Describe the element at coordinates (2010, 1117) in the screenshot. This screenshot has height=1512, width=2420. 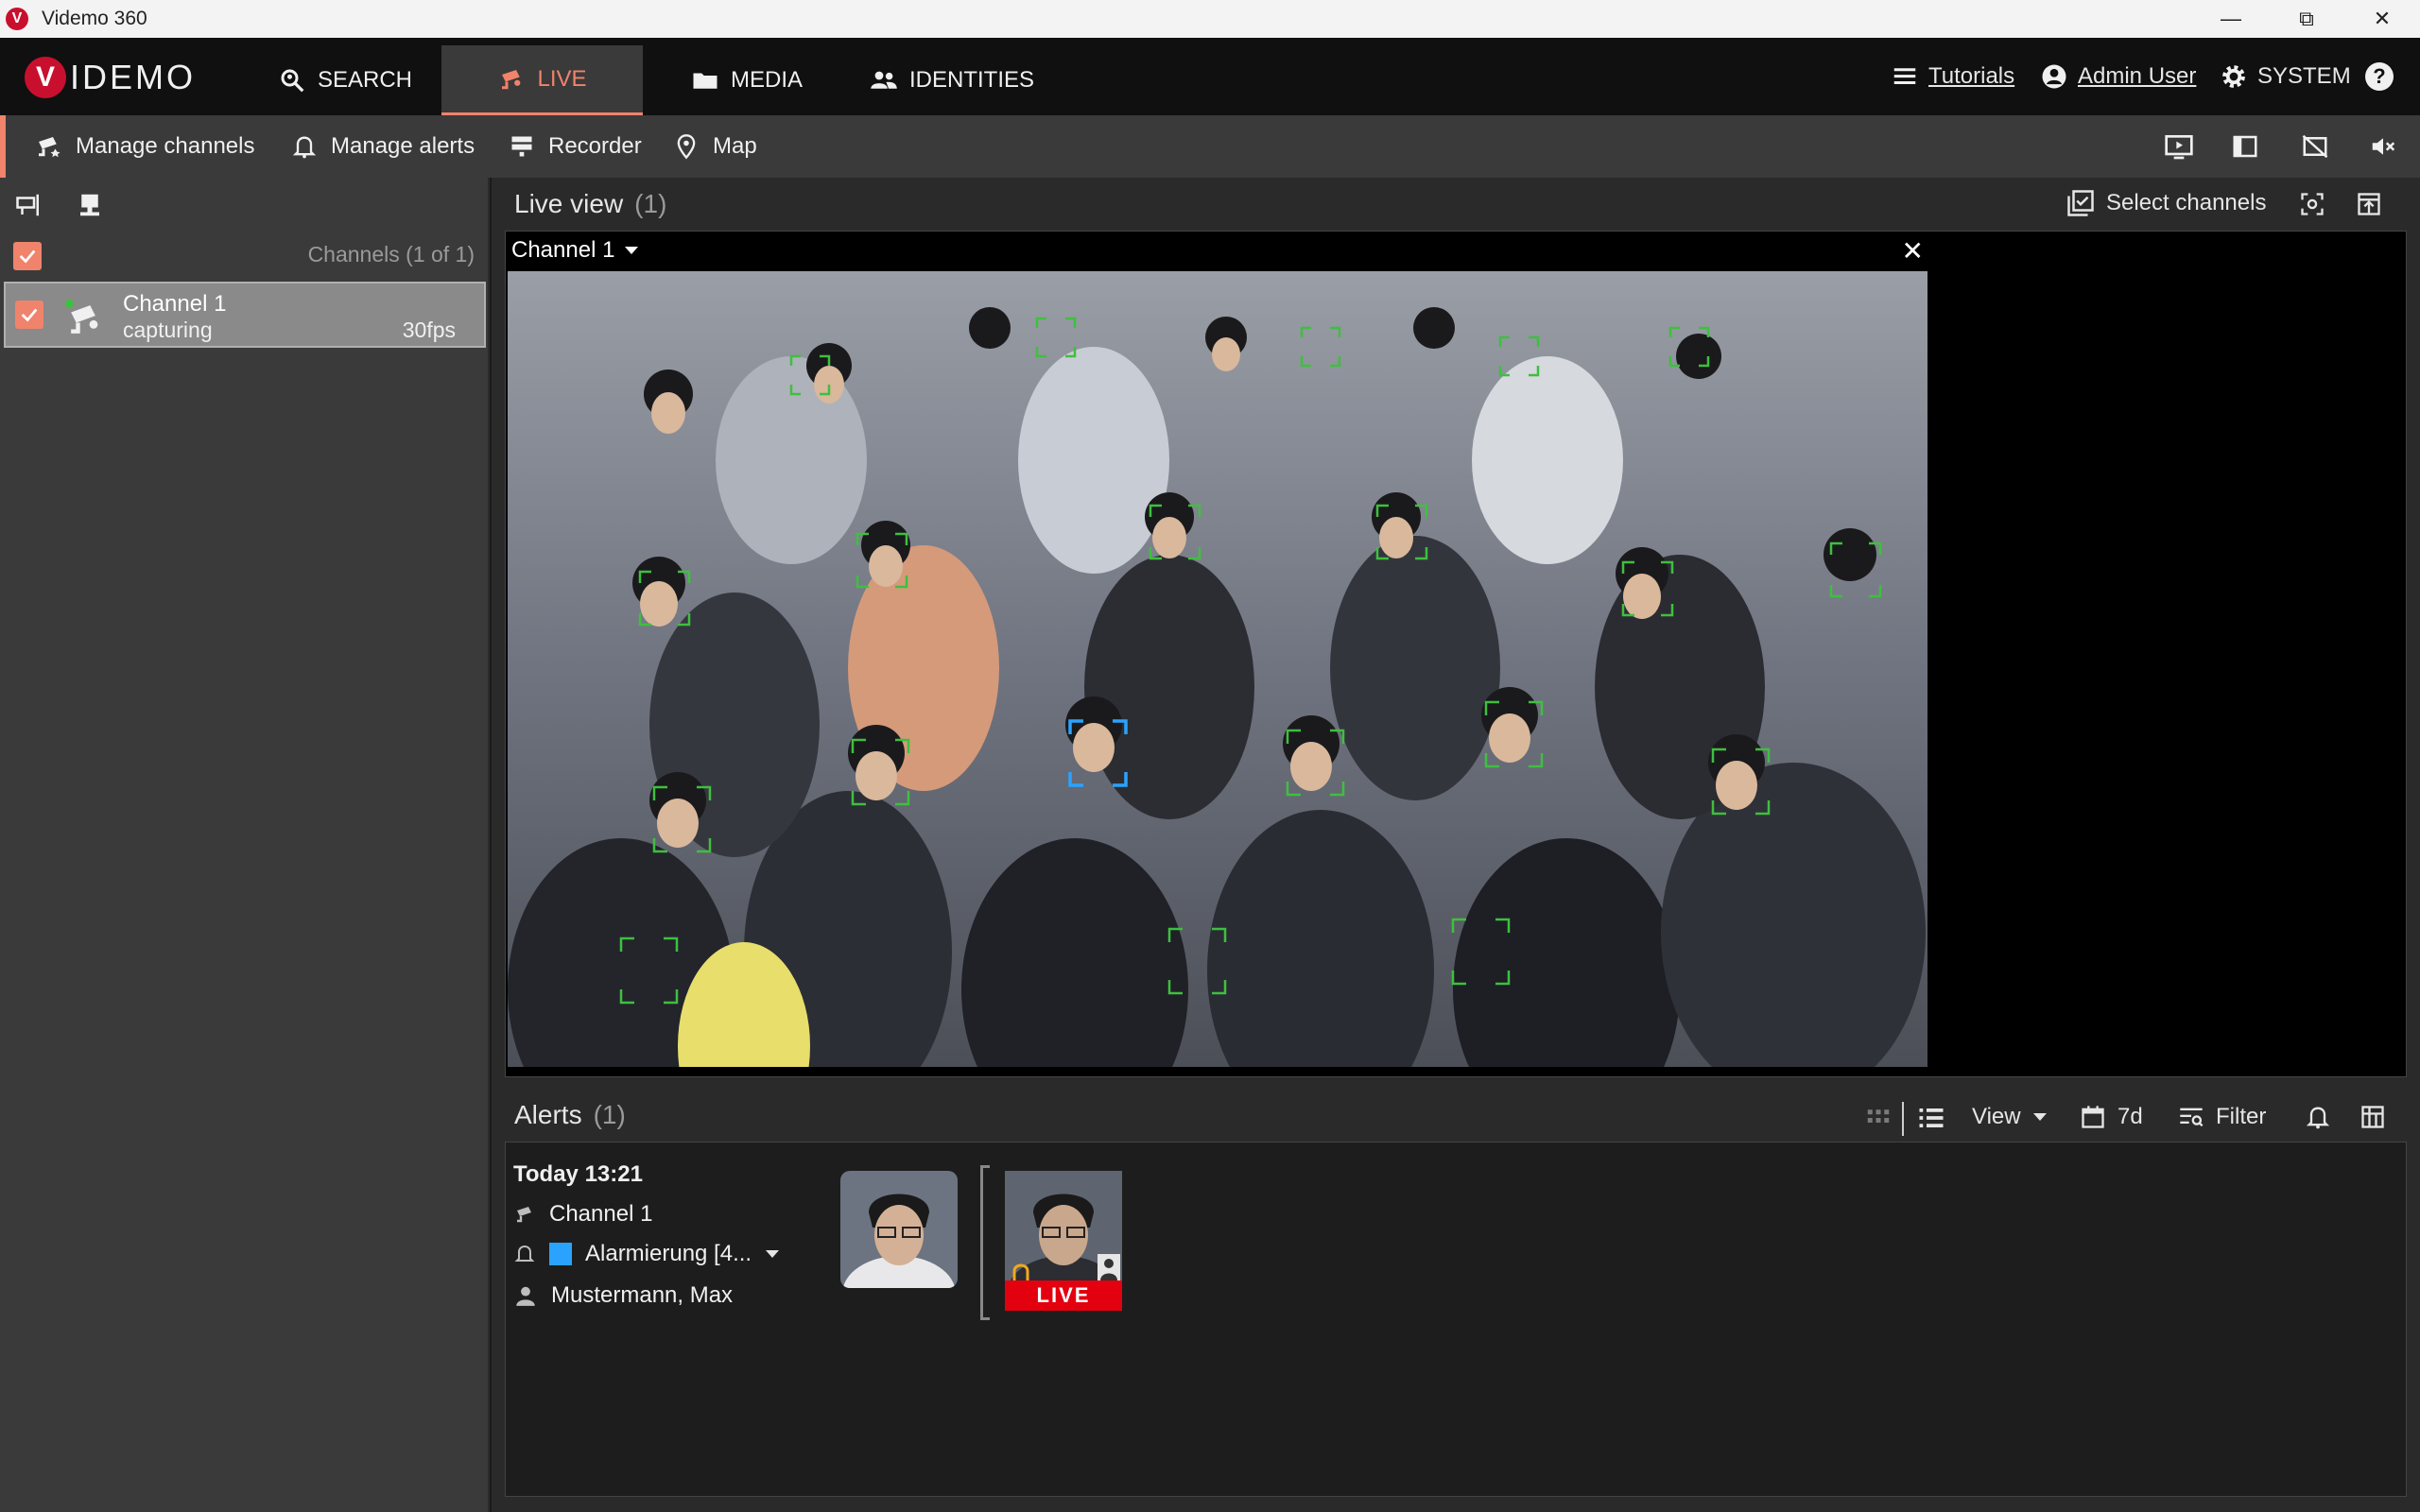
I see `view-dropdown: View` at that location.